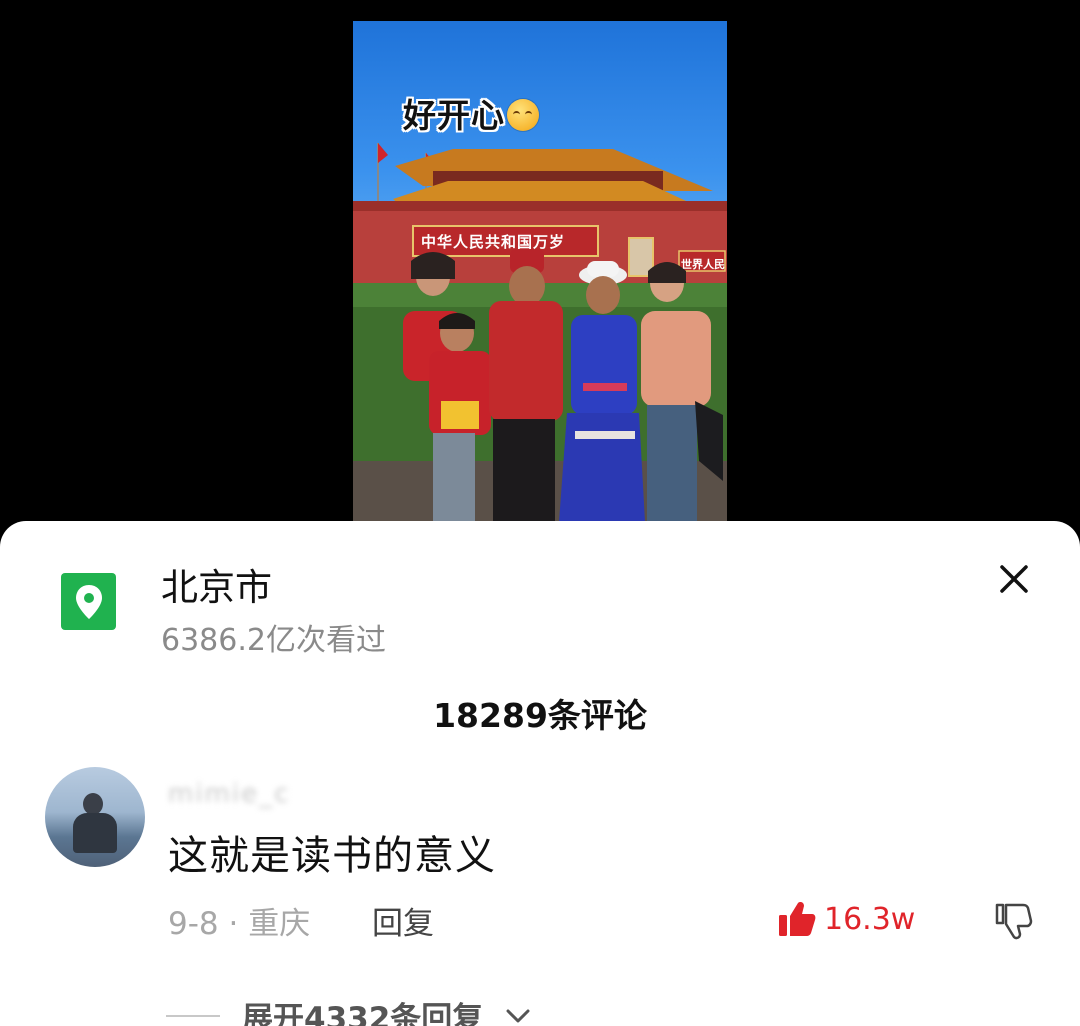 The height and width of the screenshot is (1026, 1080). I want to click on close-button, so click(1014, 579).